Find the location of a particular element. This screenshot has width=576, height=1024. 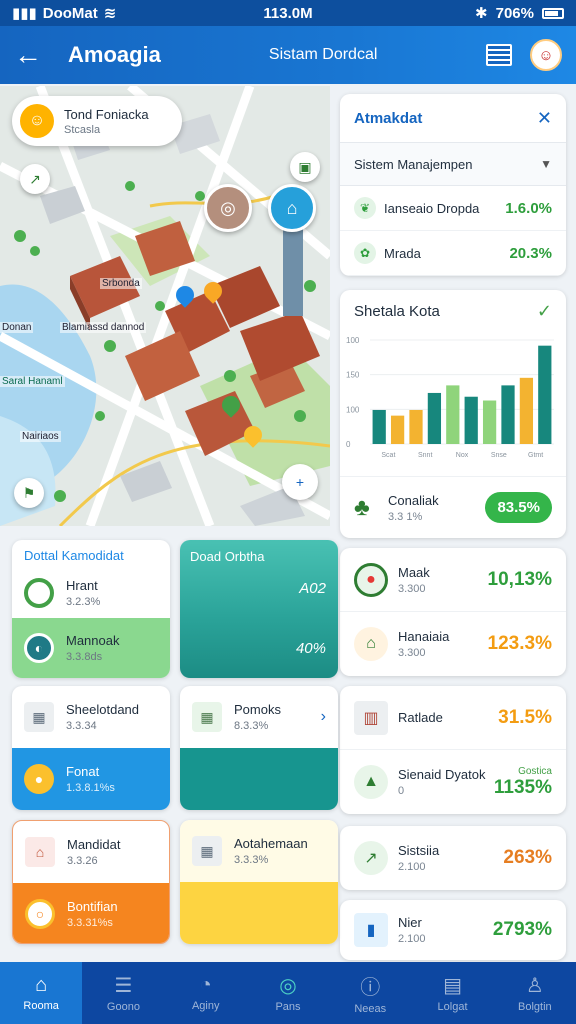

item-value: 263% is located at coordinates (527, 857).